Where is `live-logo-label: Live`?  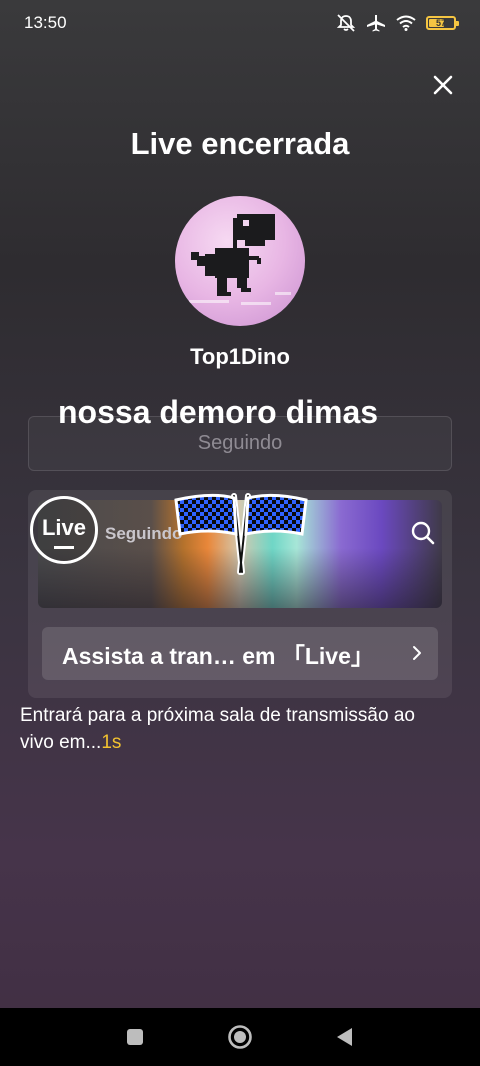 live-logo-label: Live is located at coordinates (64, 527).